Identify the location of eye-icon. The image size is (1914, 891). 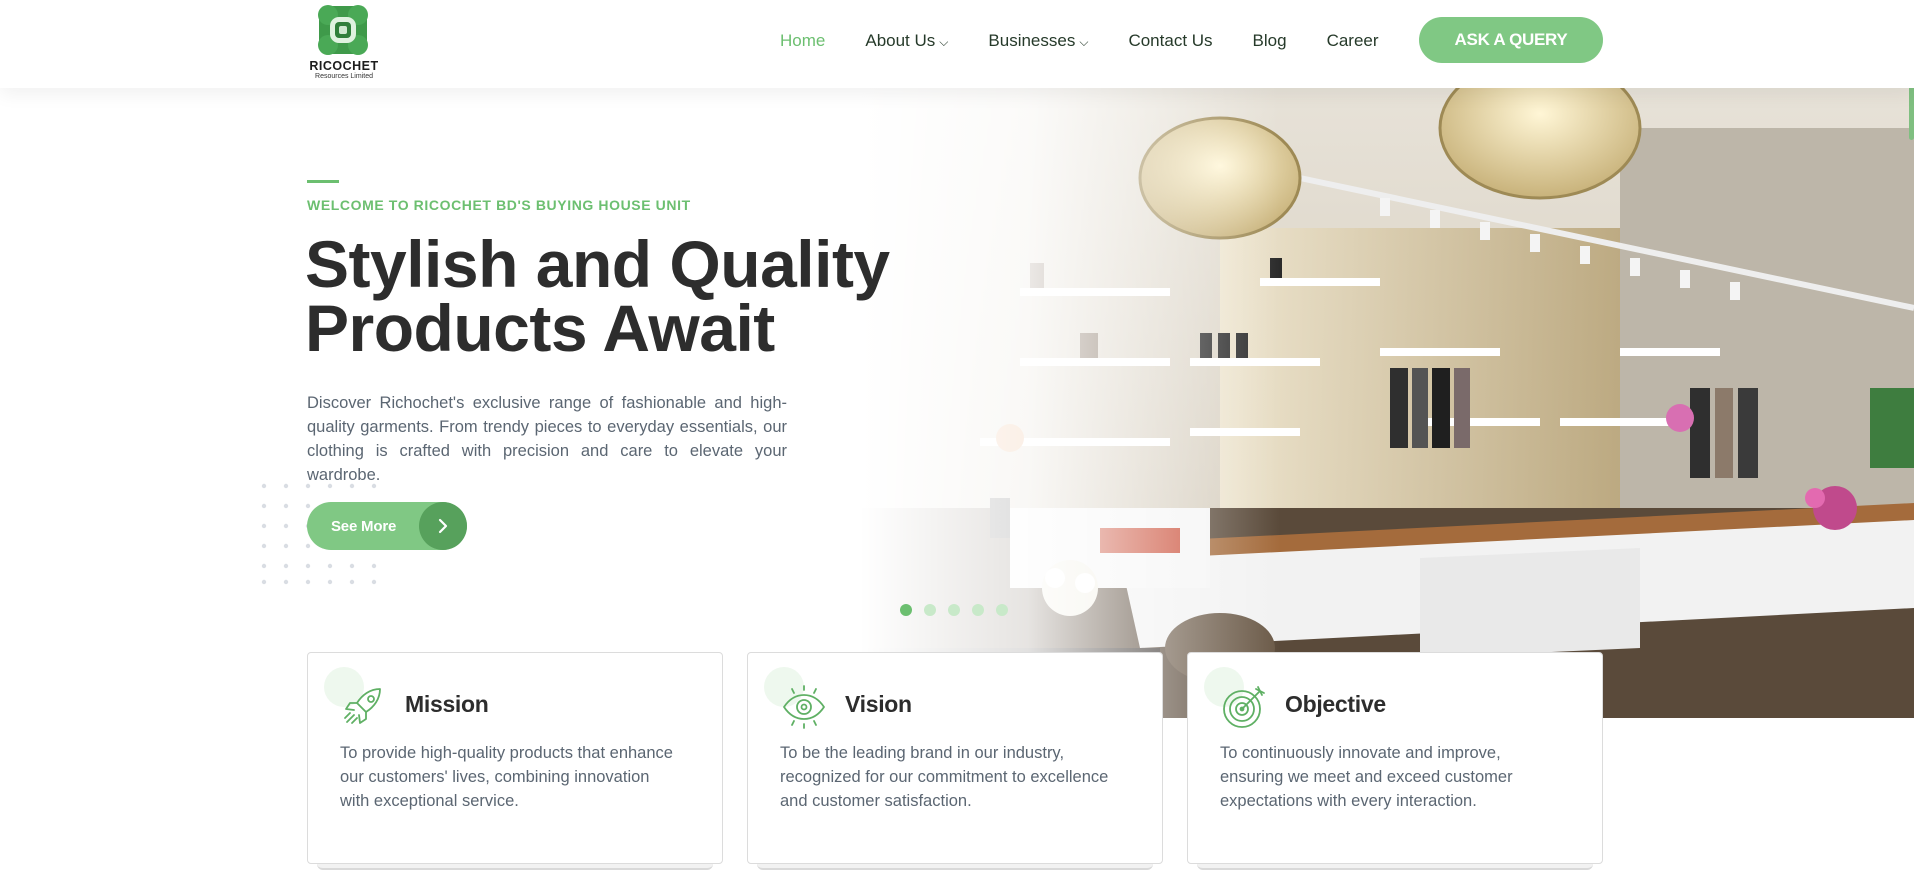
(804, 707).